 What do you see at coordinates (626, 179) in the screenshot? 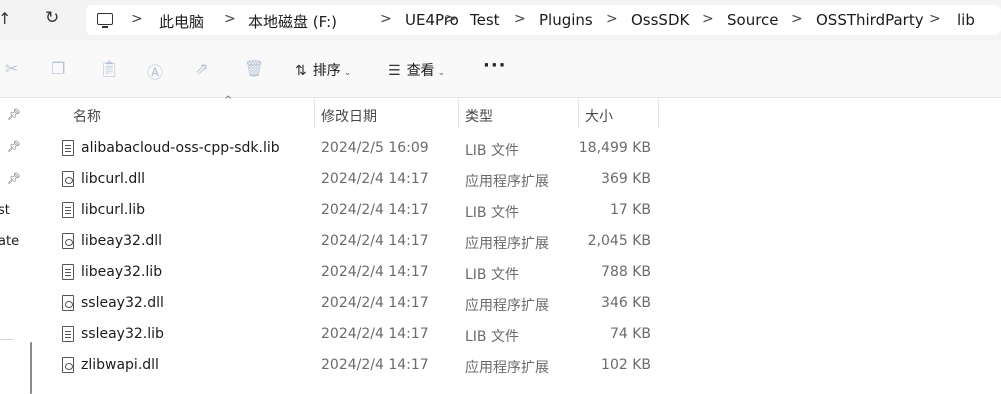
I see `file-size: 369 KB` at bounding box center [626, 179].